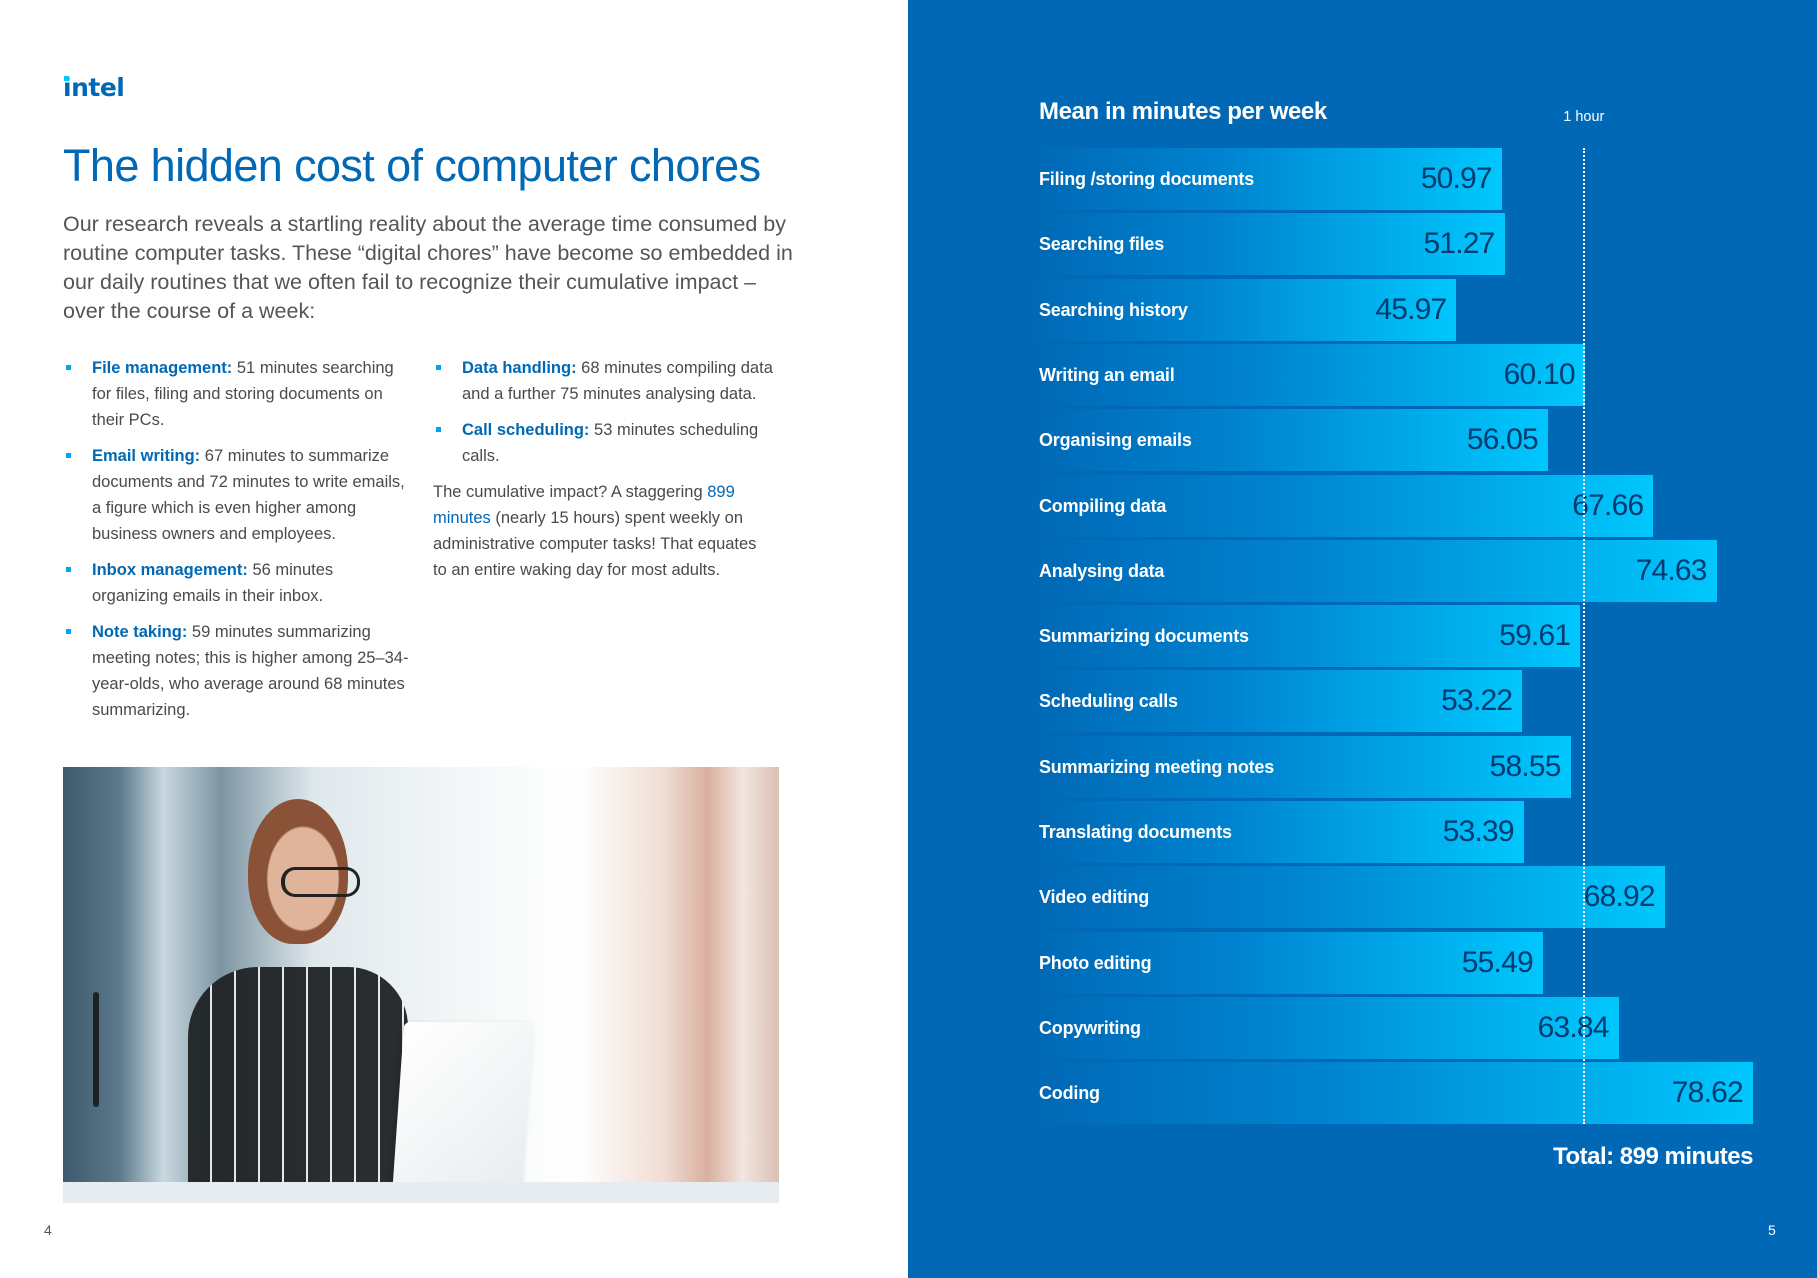  I want to click on photo-glasses, so click(320, 882).